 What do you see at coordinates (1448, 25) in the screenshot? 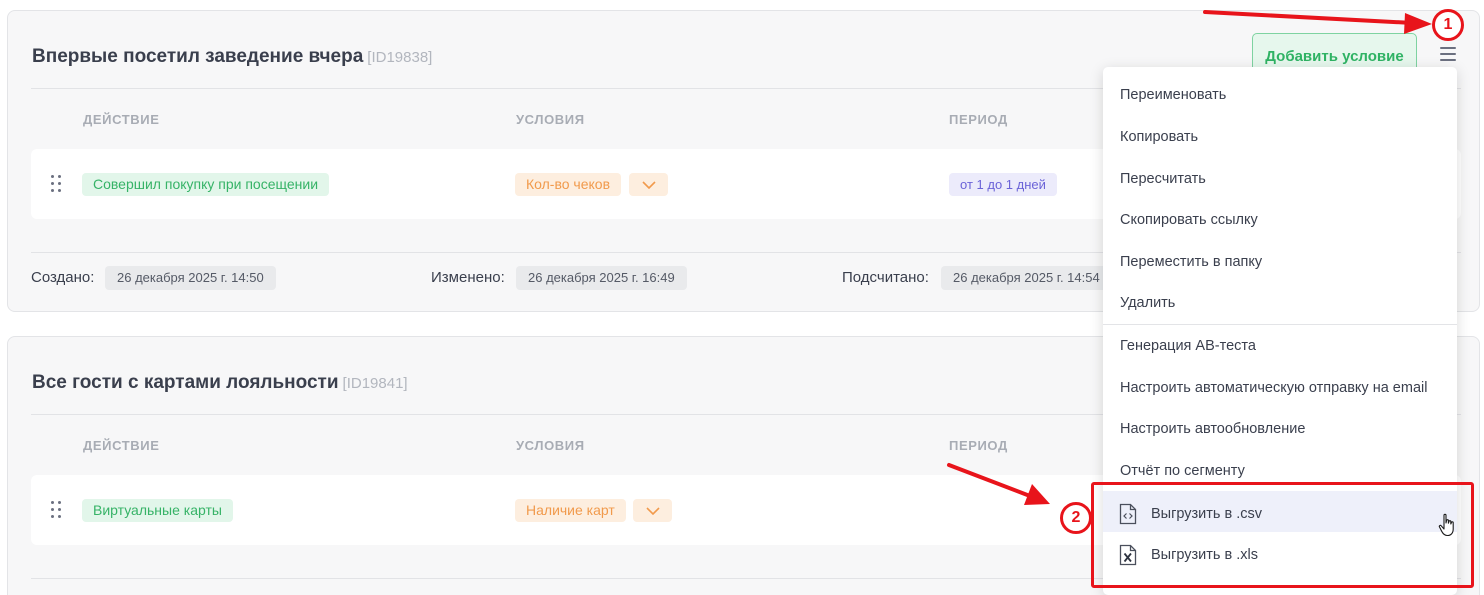
I see `annotation-badge-1: 1` at bounding box center [1448, 25].